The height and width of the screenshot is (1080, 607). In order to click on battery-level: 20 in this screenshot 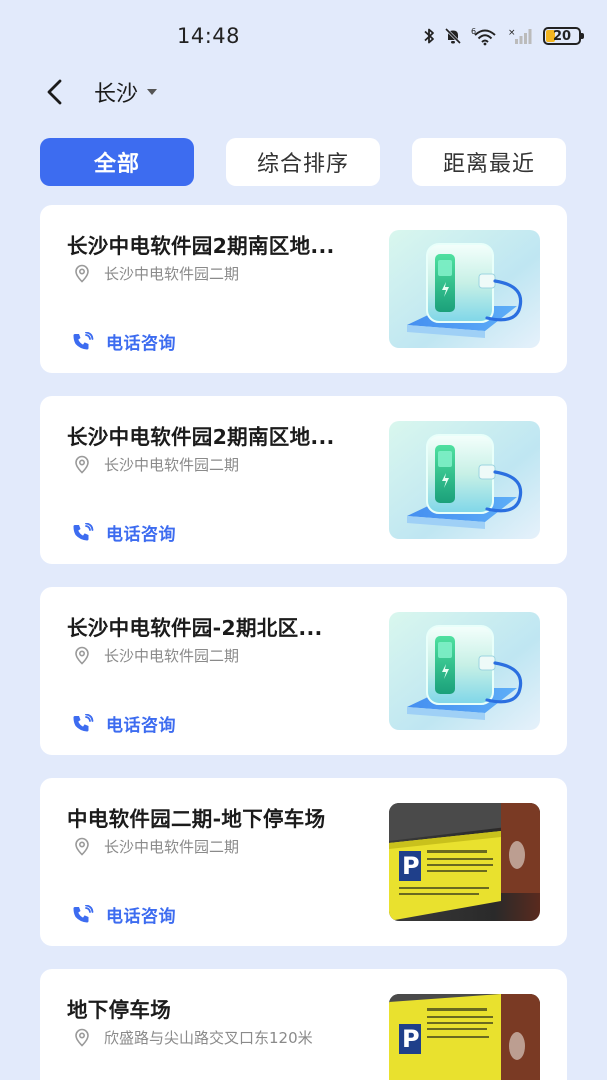, I will do `click(562, 36)`.